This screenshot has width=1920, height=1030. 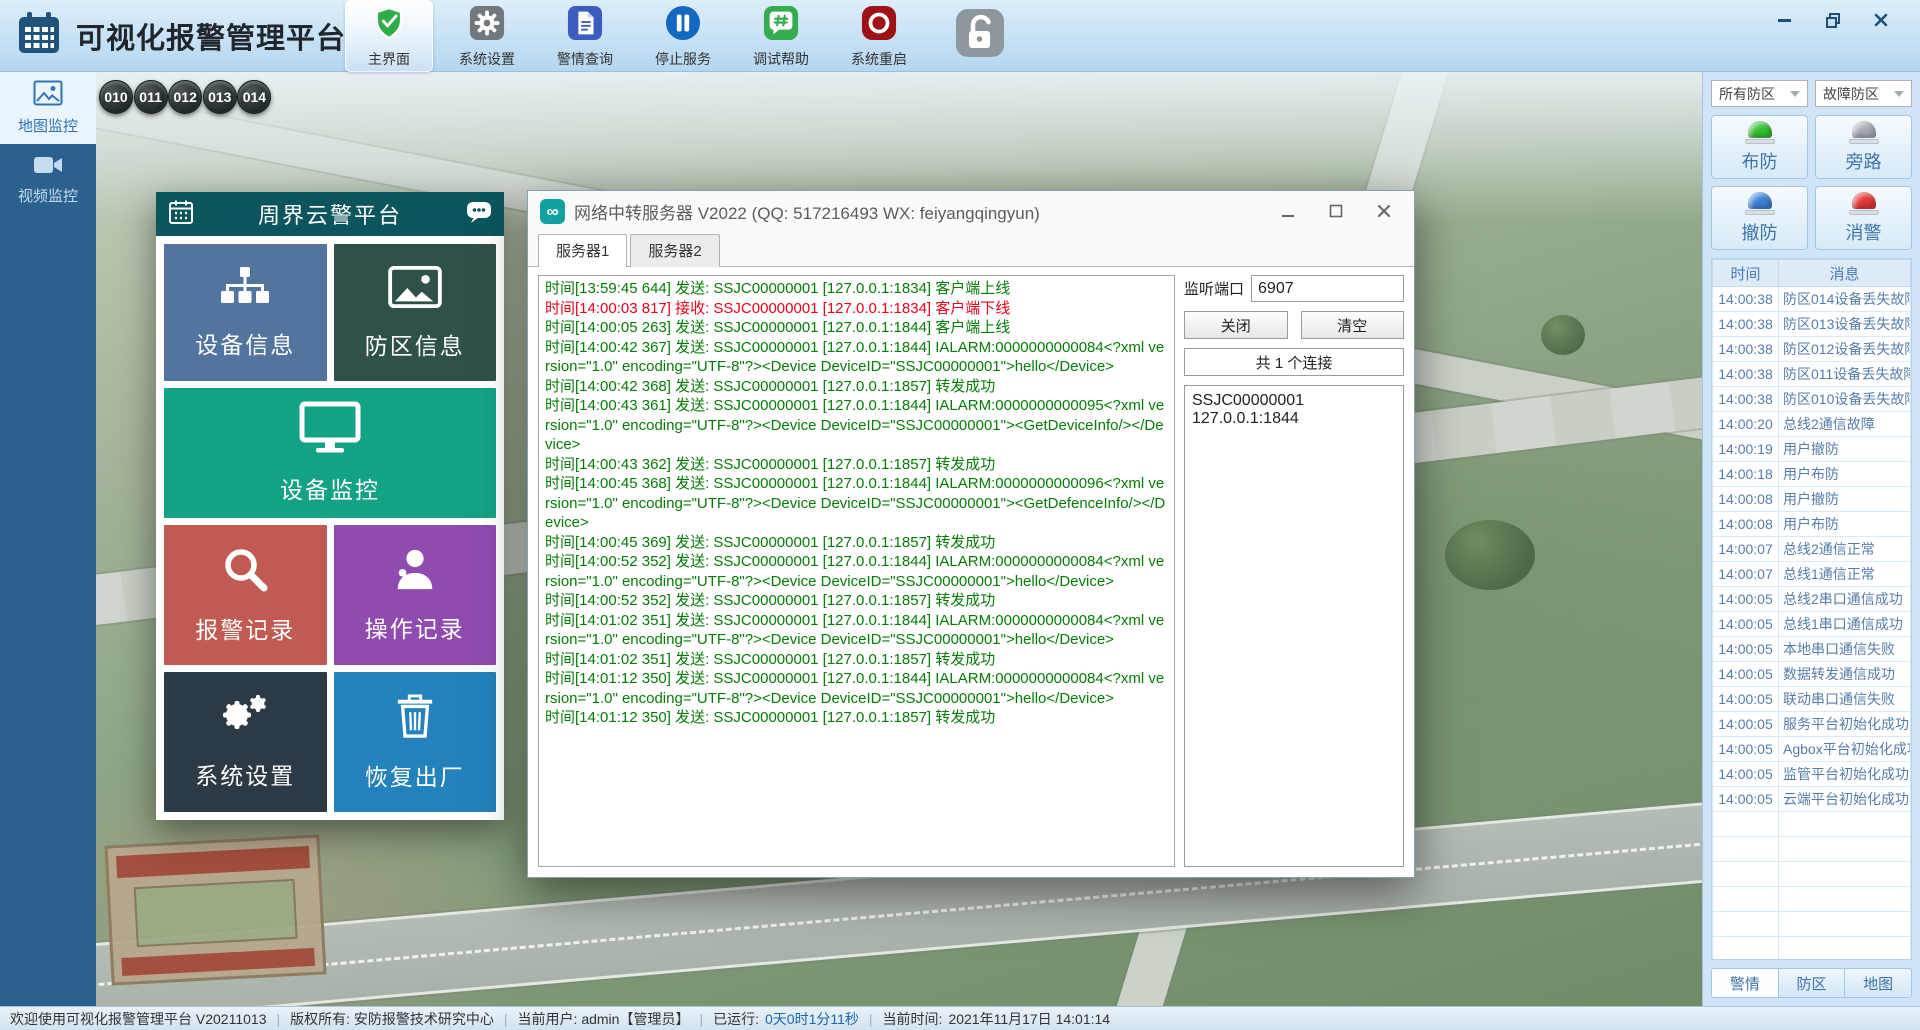 I want to click on nav-alarm-query: 警情查询, so click(x=585, y=36).